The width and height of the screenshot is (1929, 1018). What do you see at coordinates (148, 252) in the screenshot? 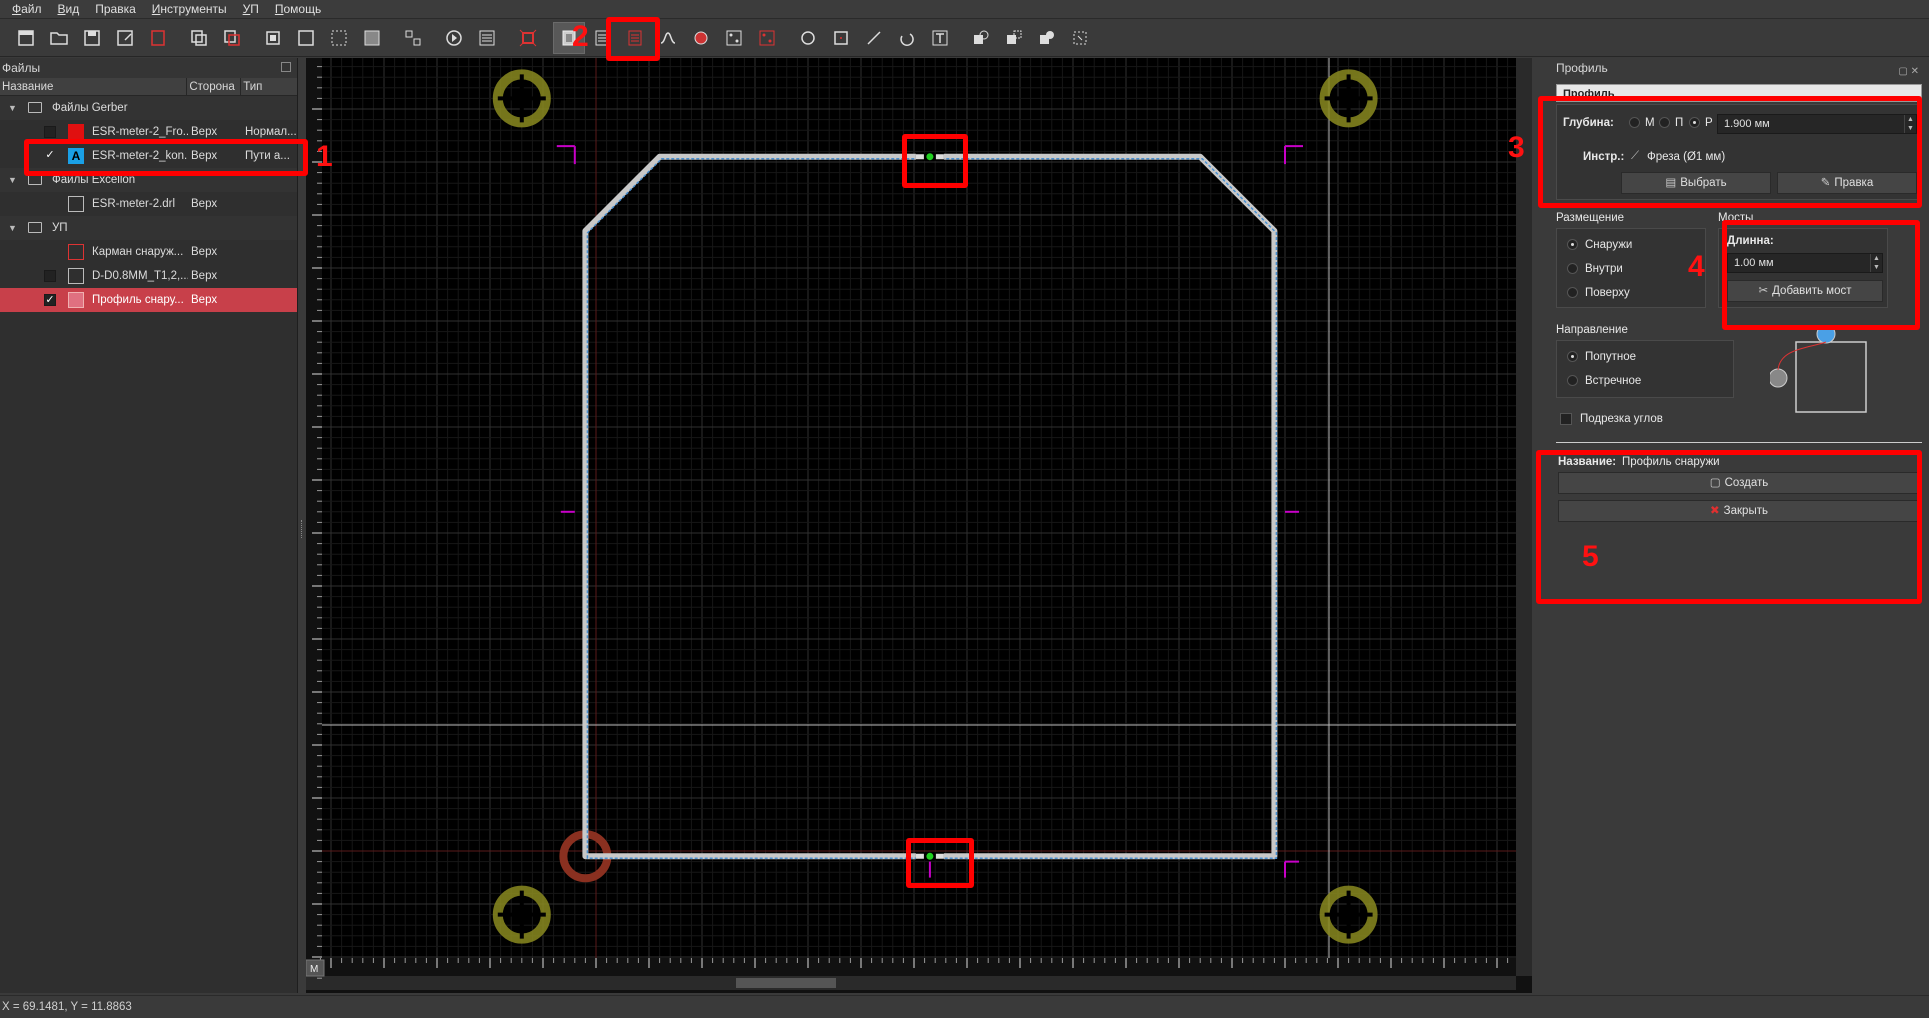
I see `tree-row: Карман снаруж... Верх` at bounding box center [148, 252].